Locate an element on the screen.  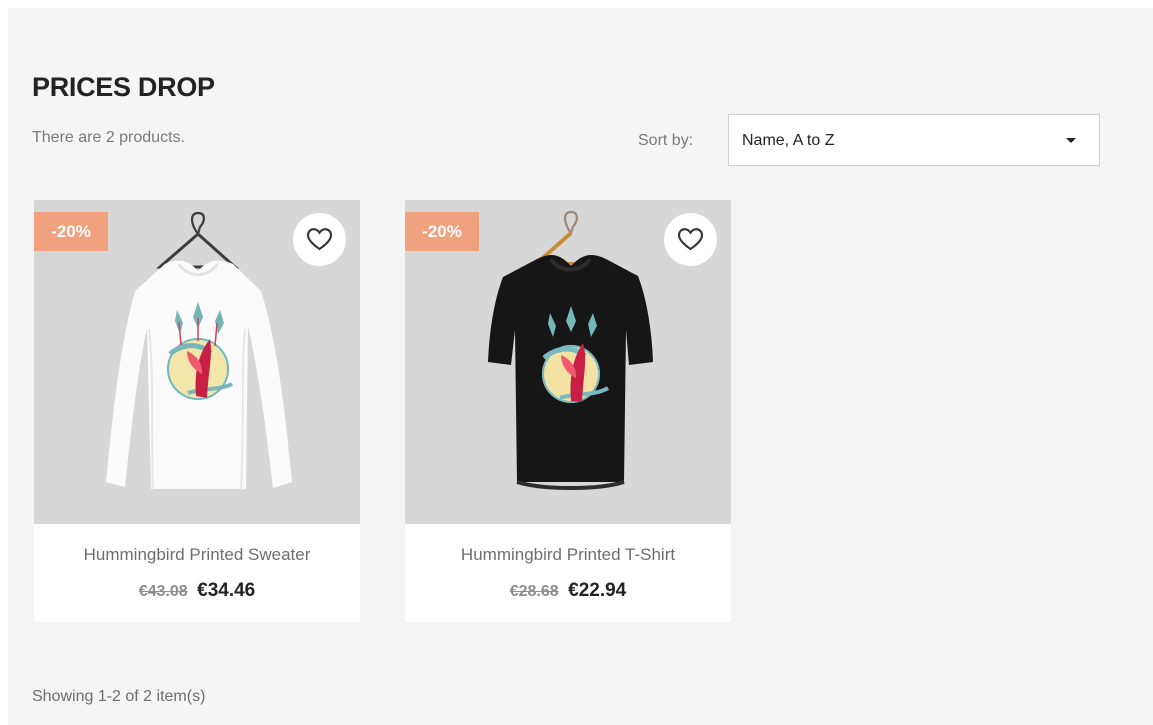
pagination-summary: Showing 1-2 of 2 item(s) is located at coordinates (119, 696).